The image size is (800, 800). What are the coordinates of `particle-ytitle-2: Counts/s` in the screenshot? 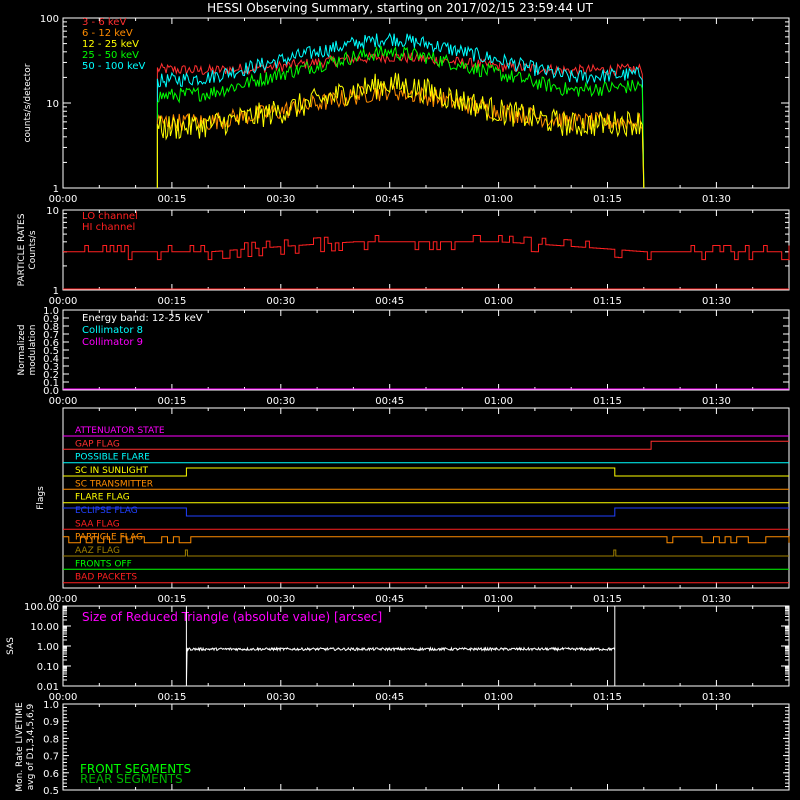 It's located at (33, 249).